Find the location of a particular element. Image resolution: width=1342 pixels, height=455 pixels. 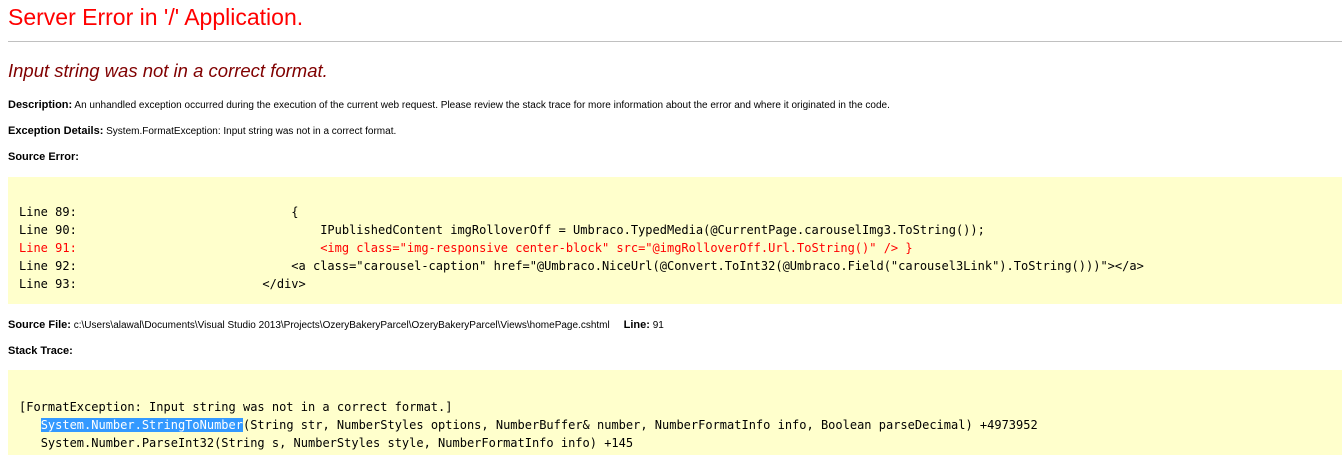

stack-trace-heading: Stack Trace: is located at coordinates (40, 351).